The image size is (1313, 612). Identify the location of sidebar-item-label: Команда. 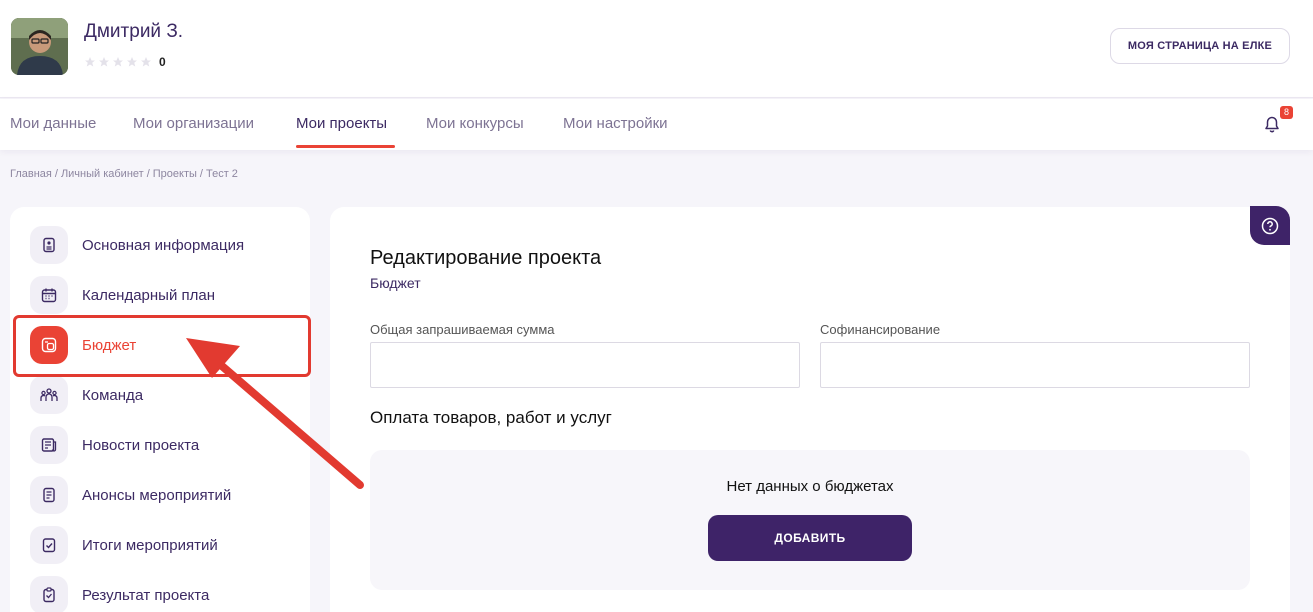
(113, 395).